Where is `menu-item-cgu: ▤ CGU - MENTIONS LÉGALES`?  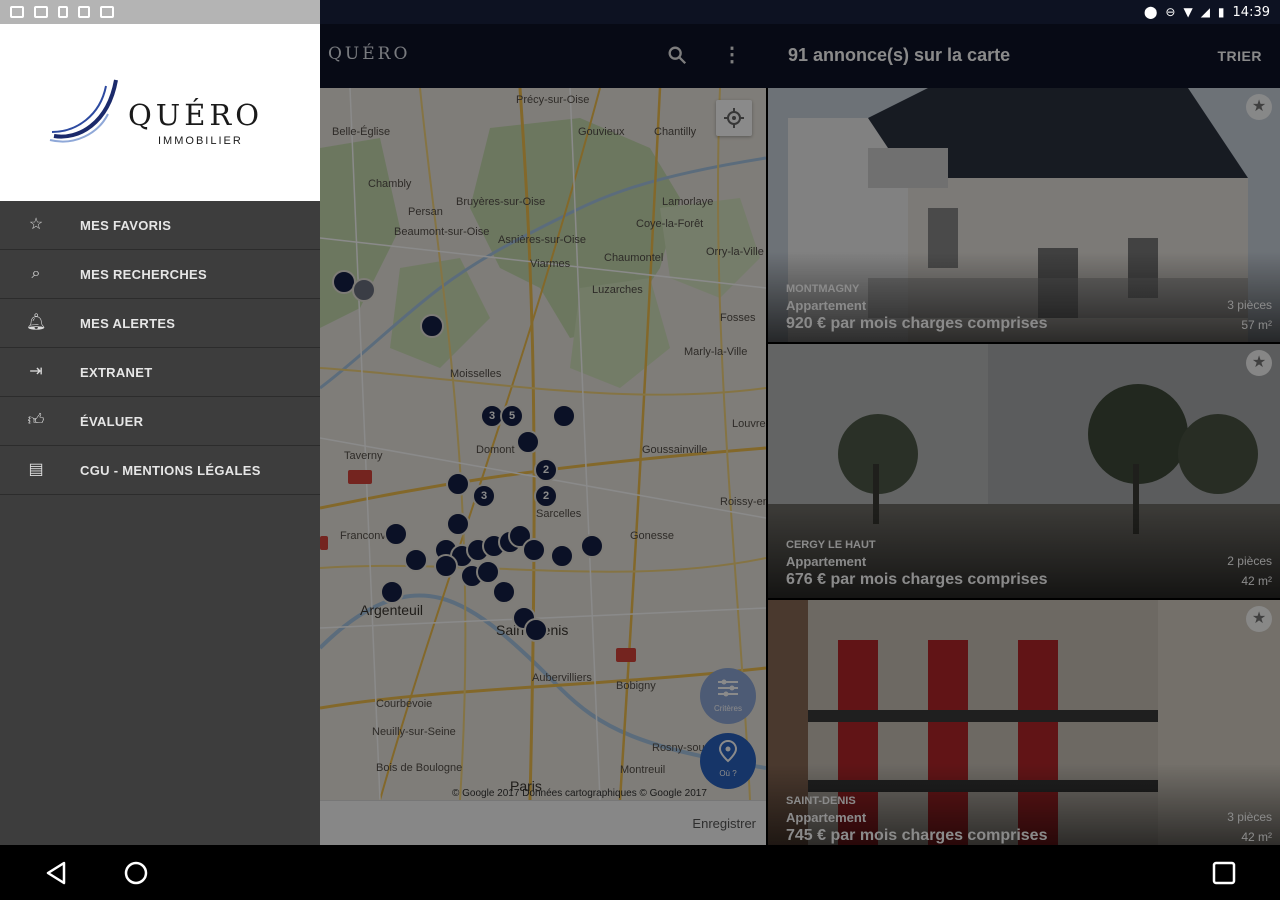
menu-item-cgu: ▤ CGU - MENTIONS LÉGALES is located at coordinates (160, 470).